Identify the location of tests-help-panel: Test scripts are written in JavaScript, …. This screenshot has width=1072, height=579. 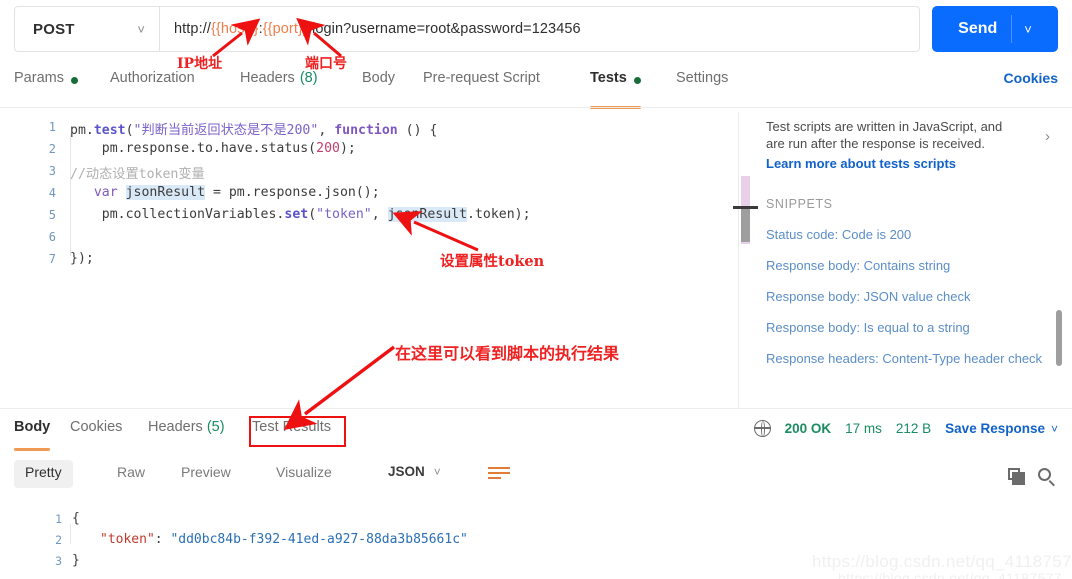
(911, 242).